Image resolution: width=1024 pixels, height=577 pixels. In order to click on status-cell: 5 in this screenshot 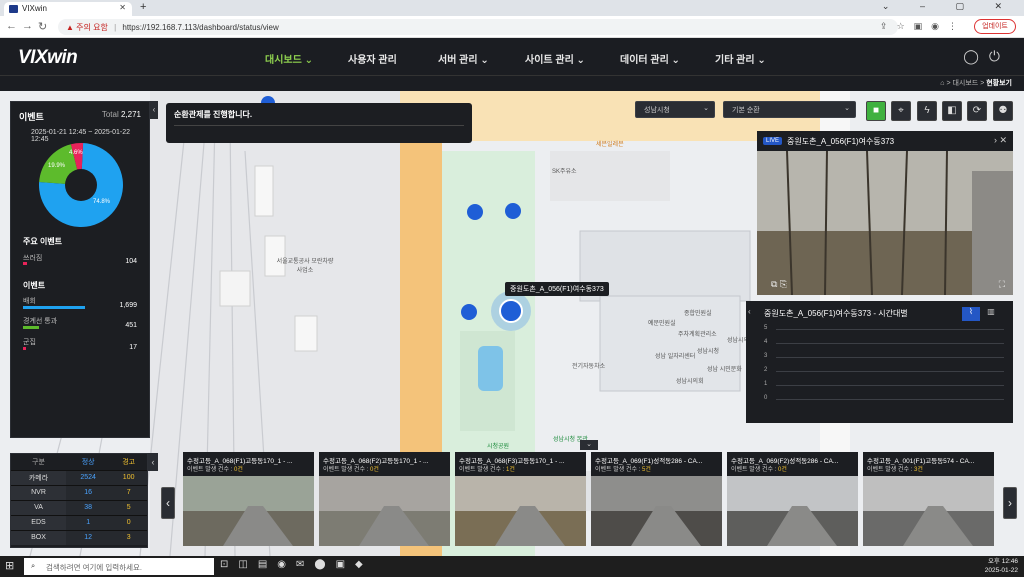, I will do `click(128, 507)`.